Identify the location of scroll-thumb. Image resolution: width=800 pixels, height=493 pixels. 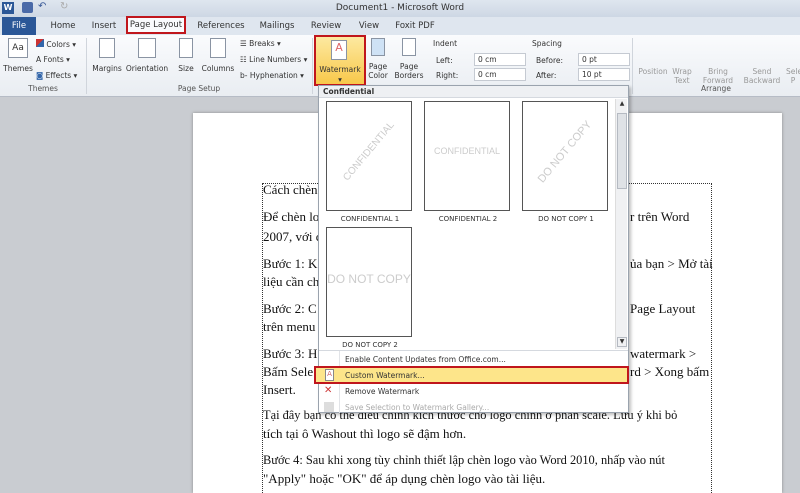
(622, 151).